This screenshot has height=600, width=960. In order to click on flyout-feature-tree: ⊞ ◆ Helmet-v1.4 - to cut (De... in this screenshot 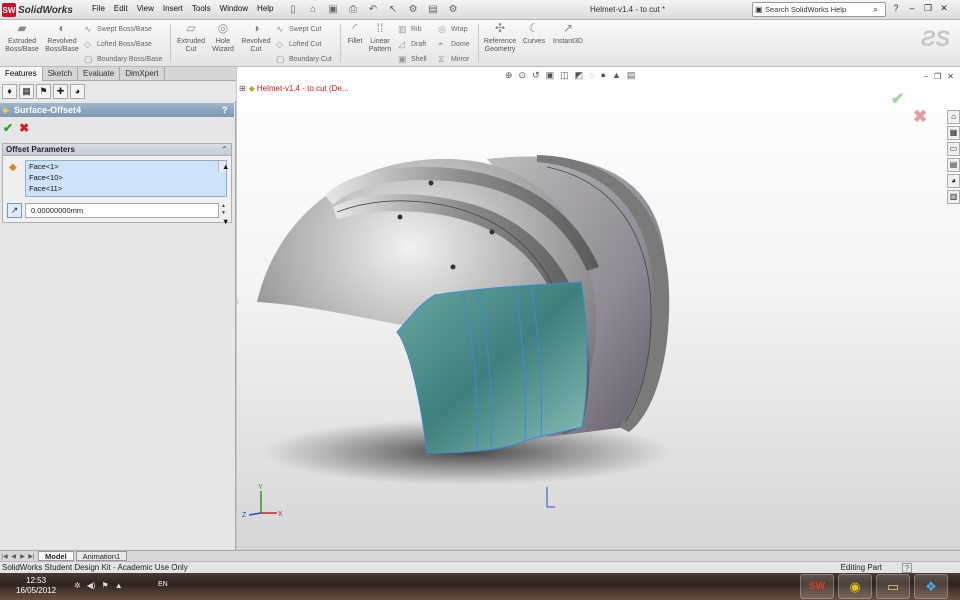, I will do `click(293, 88)`.